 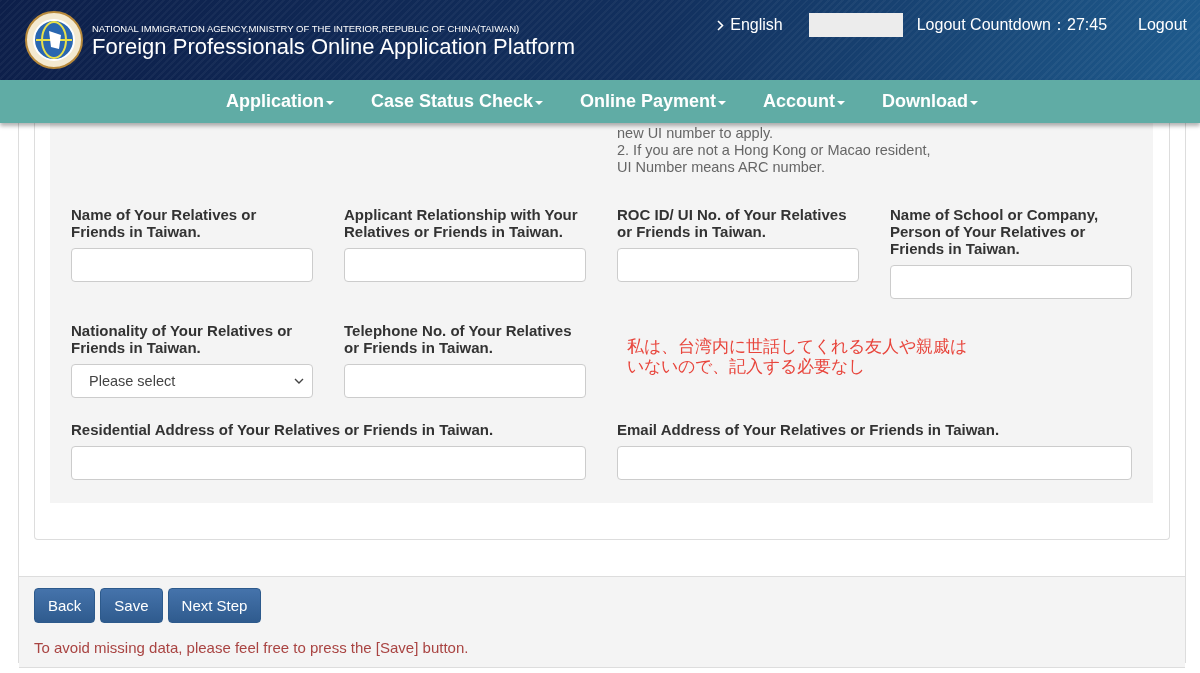 I want to click on agency-name: NATIONAL IMMIGRATION AGENCY,MINISTRY OF THE INTERIOR,REPUBLIC OF CHINA(TAIWAN), so click(x=306, y=28).